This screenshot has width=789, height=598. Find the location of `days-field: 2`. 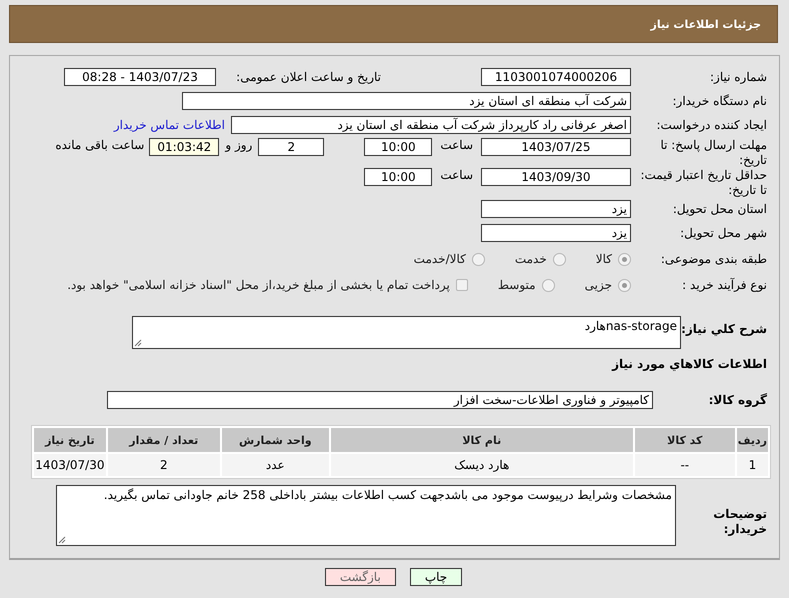

days-field: 2 is located at coordinates (291, 147).